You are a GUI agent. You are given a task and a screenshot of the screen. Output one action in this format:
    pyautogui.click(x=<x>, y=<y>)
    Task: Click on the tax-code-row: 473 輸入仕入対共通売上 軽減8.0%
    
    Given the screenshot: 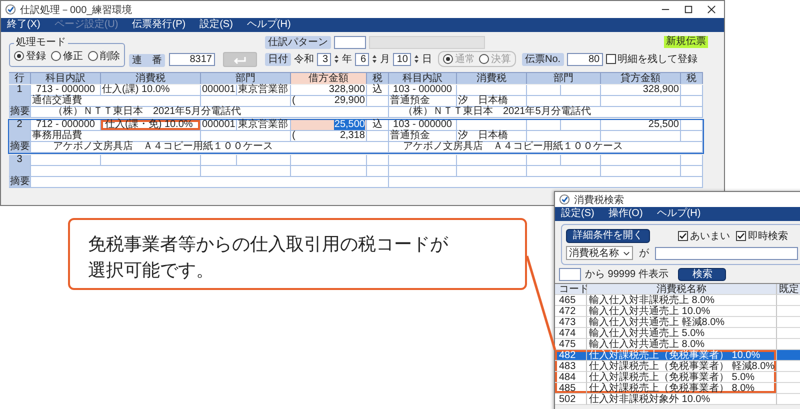 What is the action you would take?
    pyautogui.click(x=677, y=322)
    